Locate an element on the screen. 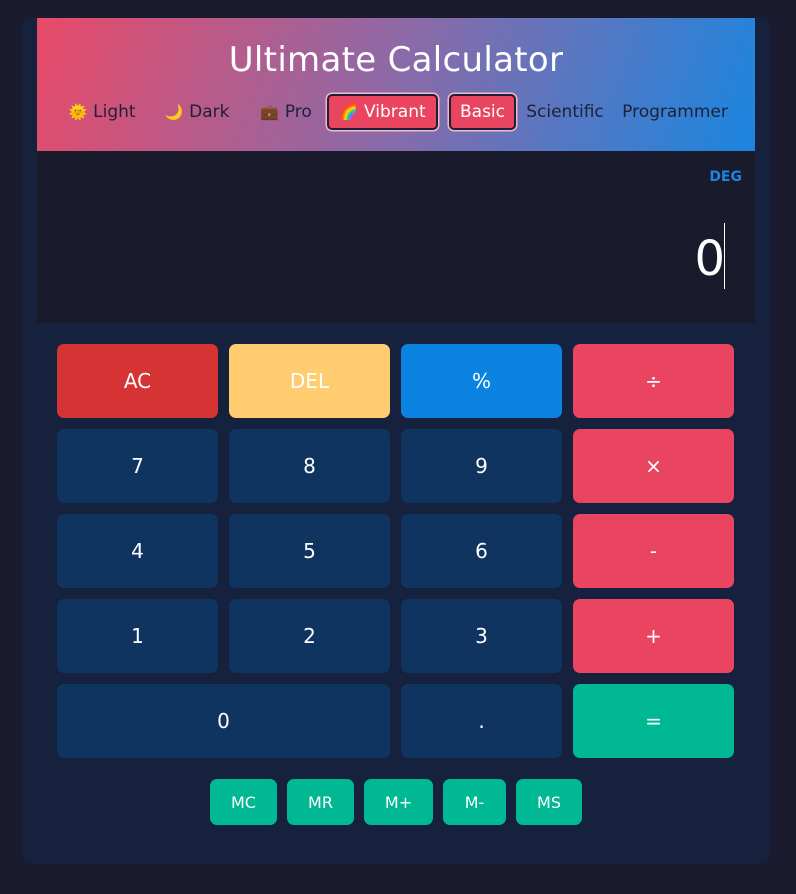 This screenshot has width=796, height=894. theme-light-label: Light is located at coordinates (114, 112).